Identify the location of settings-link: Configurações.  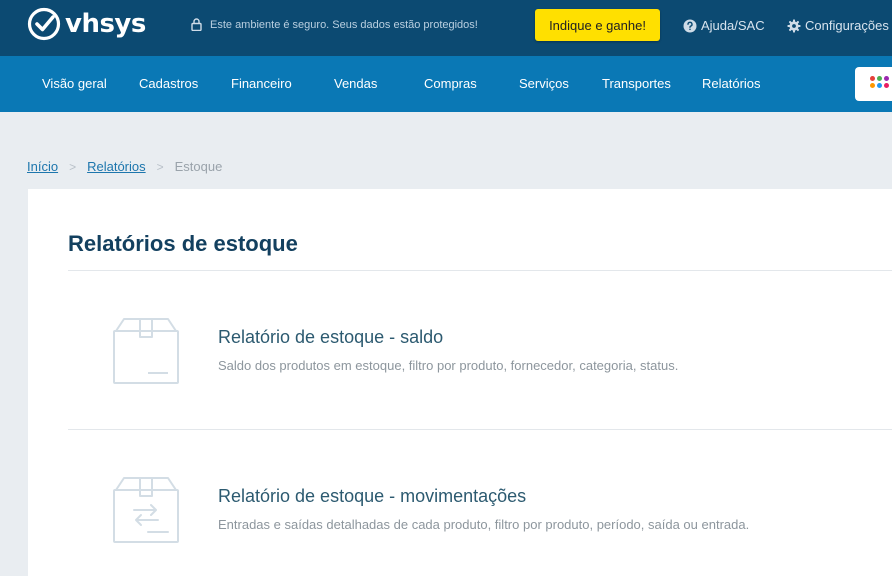
(838, 25).